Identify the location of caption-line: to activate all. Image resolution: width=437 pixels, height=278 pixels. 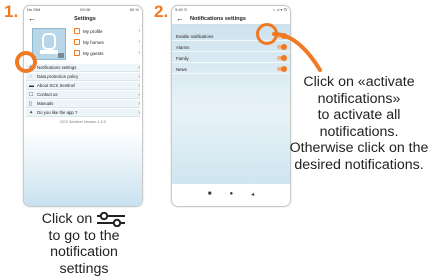
(359, 115).